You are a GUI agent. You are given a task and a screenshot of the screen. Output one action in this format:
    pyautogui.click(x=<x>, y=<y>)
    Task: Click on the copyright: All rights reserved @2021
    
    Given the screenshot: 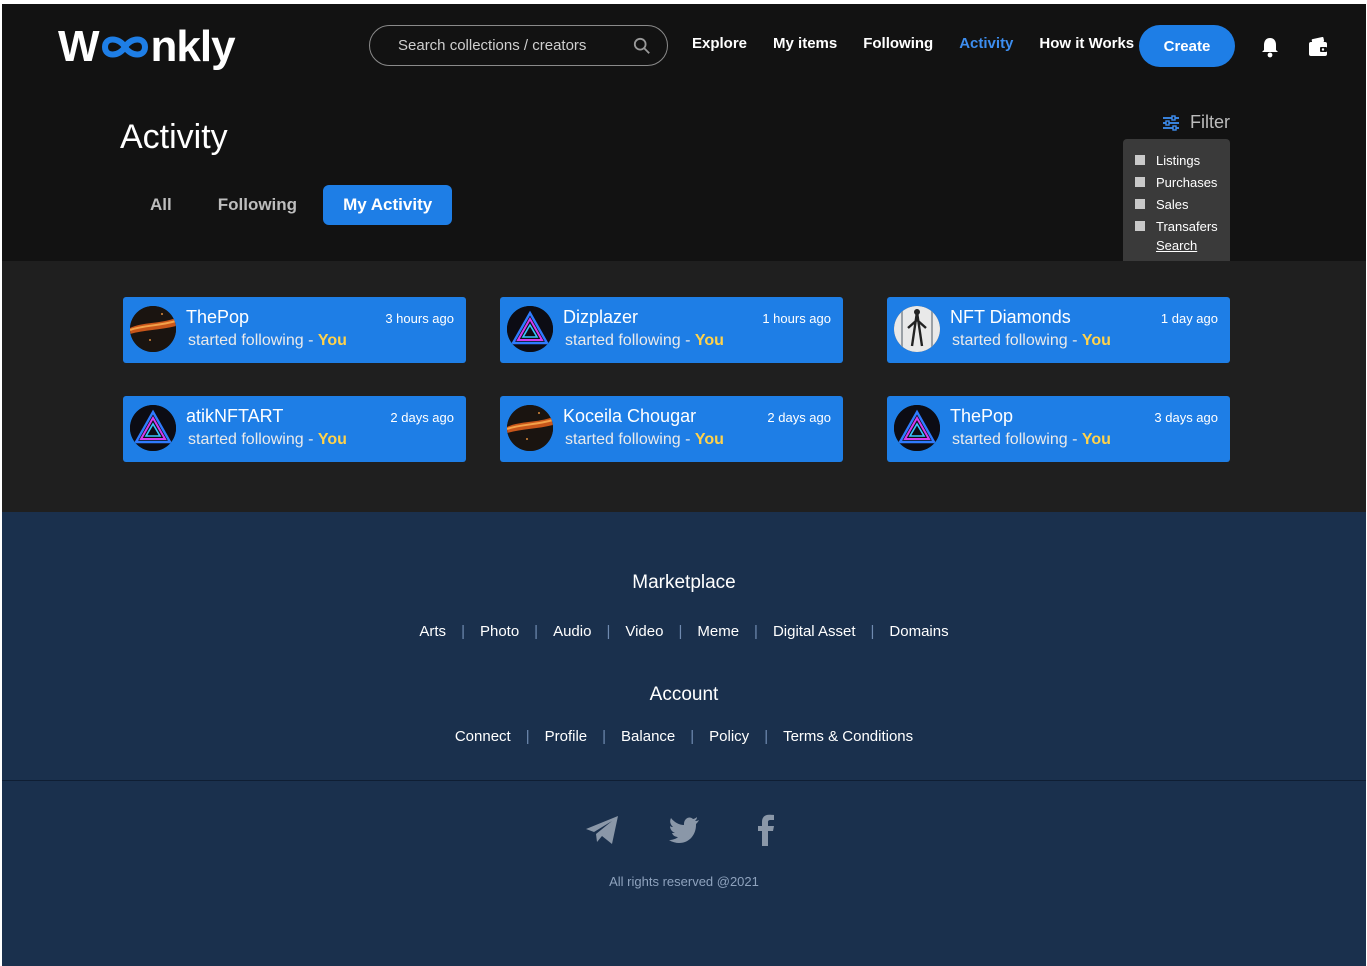 What is the action you would take?
    pyautogui.click(x=684, y=881)
    